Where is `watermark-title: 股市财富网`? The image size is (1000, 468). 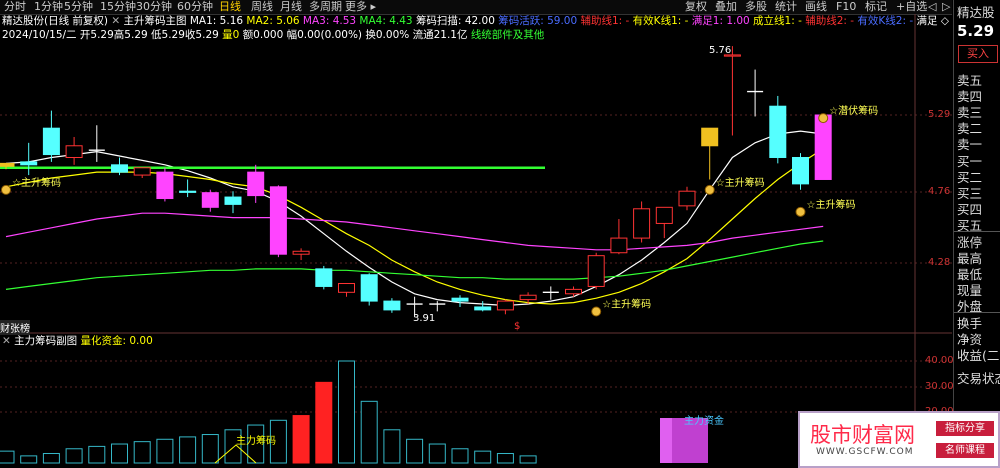 watermark-title: 股市财富网 is located at coordinates (862, 435).